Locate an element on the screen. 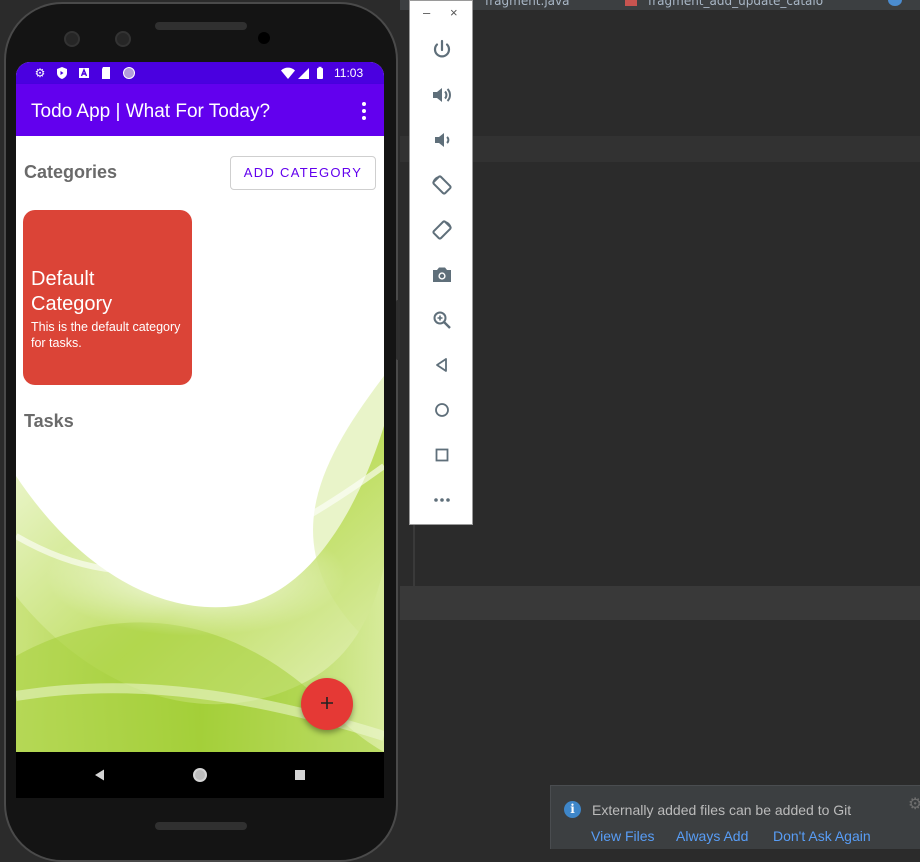 The image size is (920, 862). settings-icon: ⚙ is located at coordinates (40, 73).